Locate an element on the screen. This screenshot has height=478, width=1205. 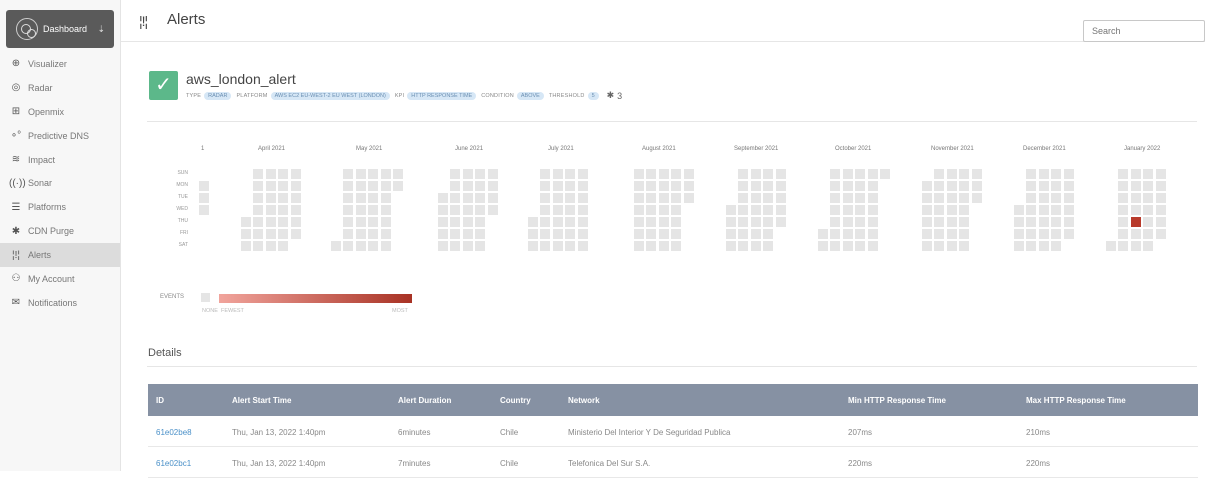
alert-id-link: 61e02bc1 is located at coordinates (173, 463).